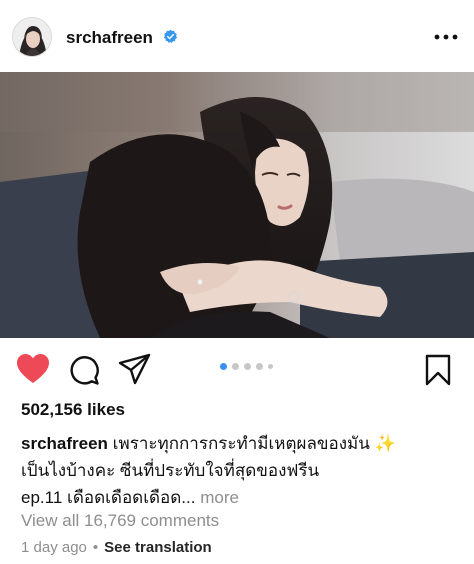  Describe the element at coordinates (64, 443) in the screenshot. I see `caption-username: srchafreen` at that location.